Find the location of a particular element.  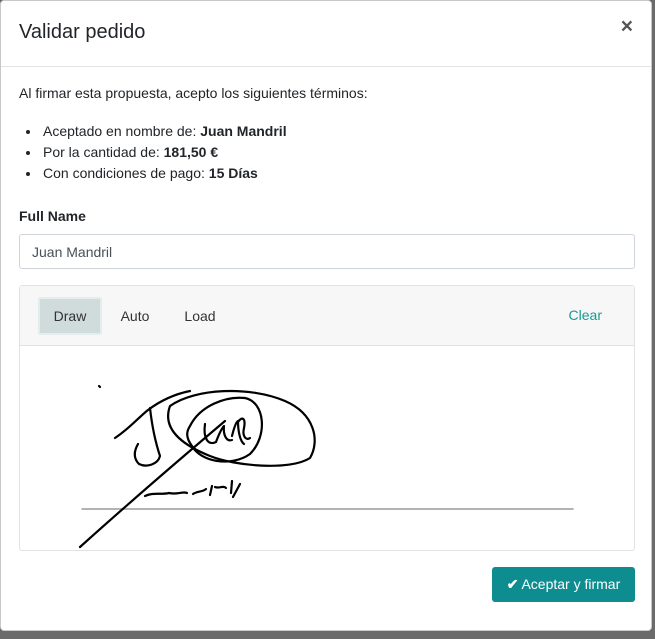

signature-stroke-j is located at coordinates (152, 428).